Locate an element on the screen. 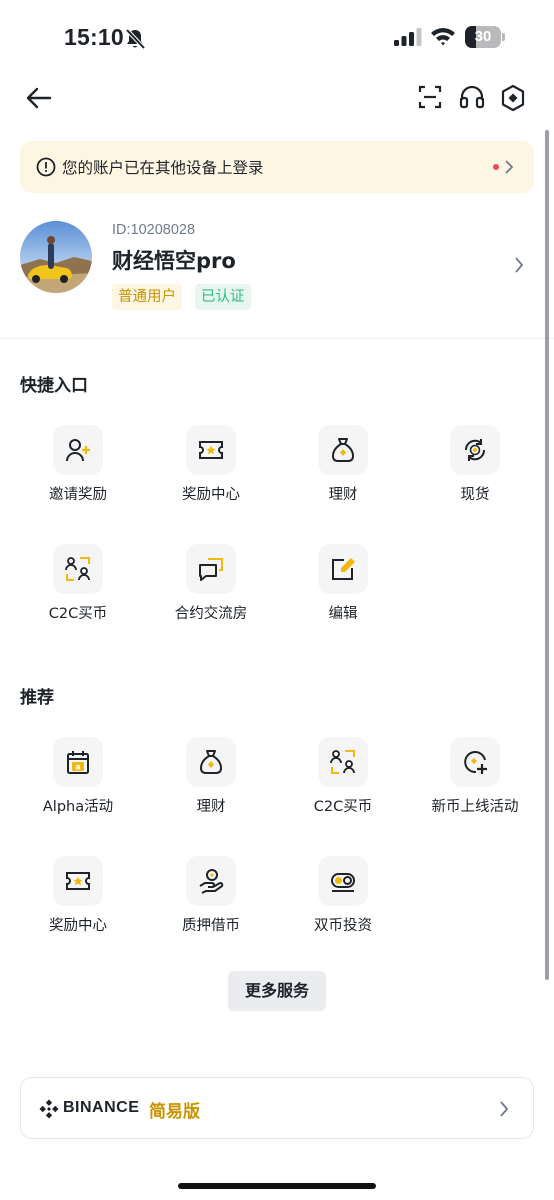  shortcut-label: 理财 is located at coordinates (343, 495).